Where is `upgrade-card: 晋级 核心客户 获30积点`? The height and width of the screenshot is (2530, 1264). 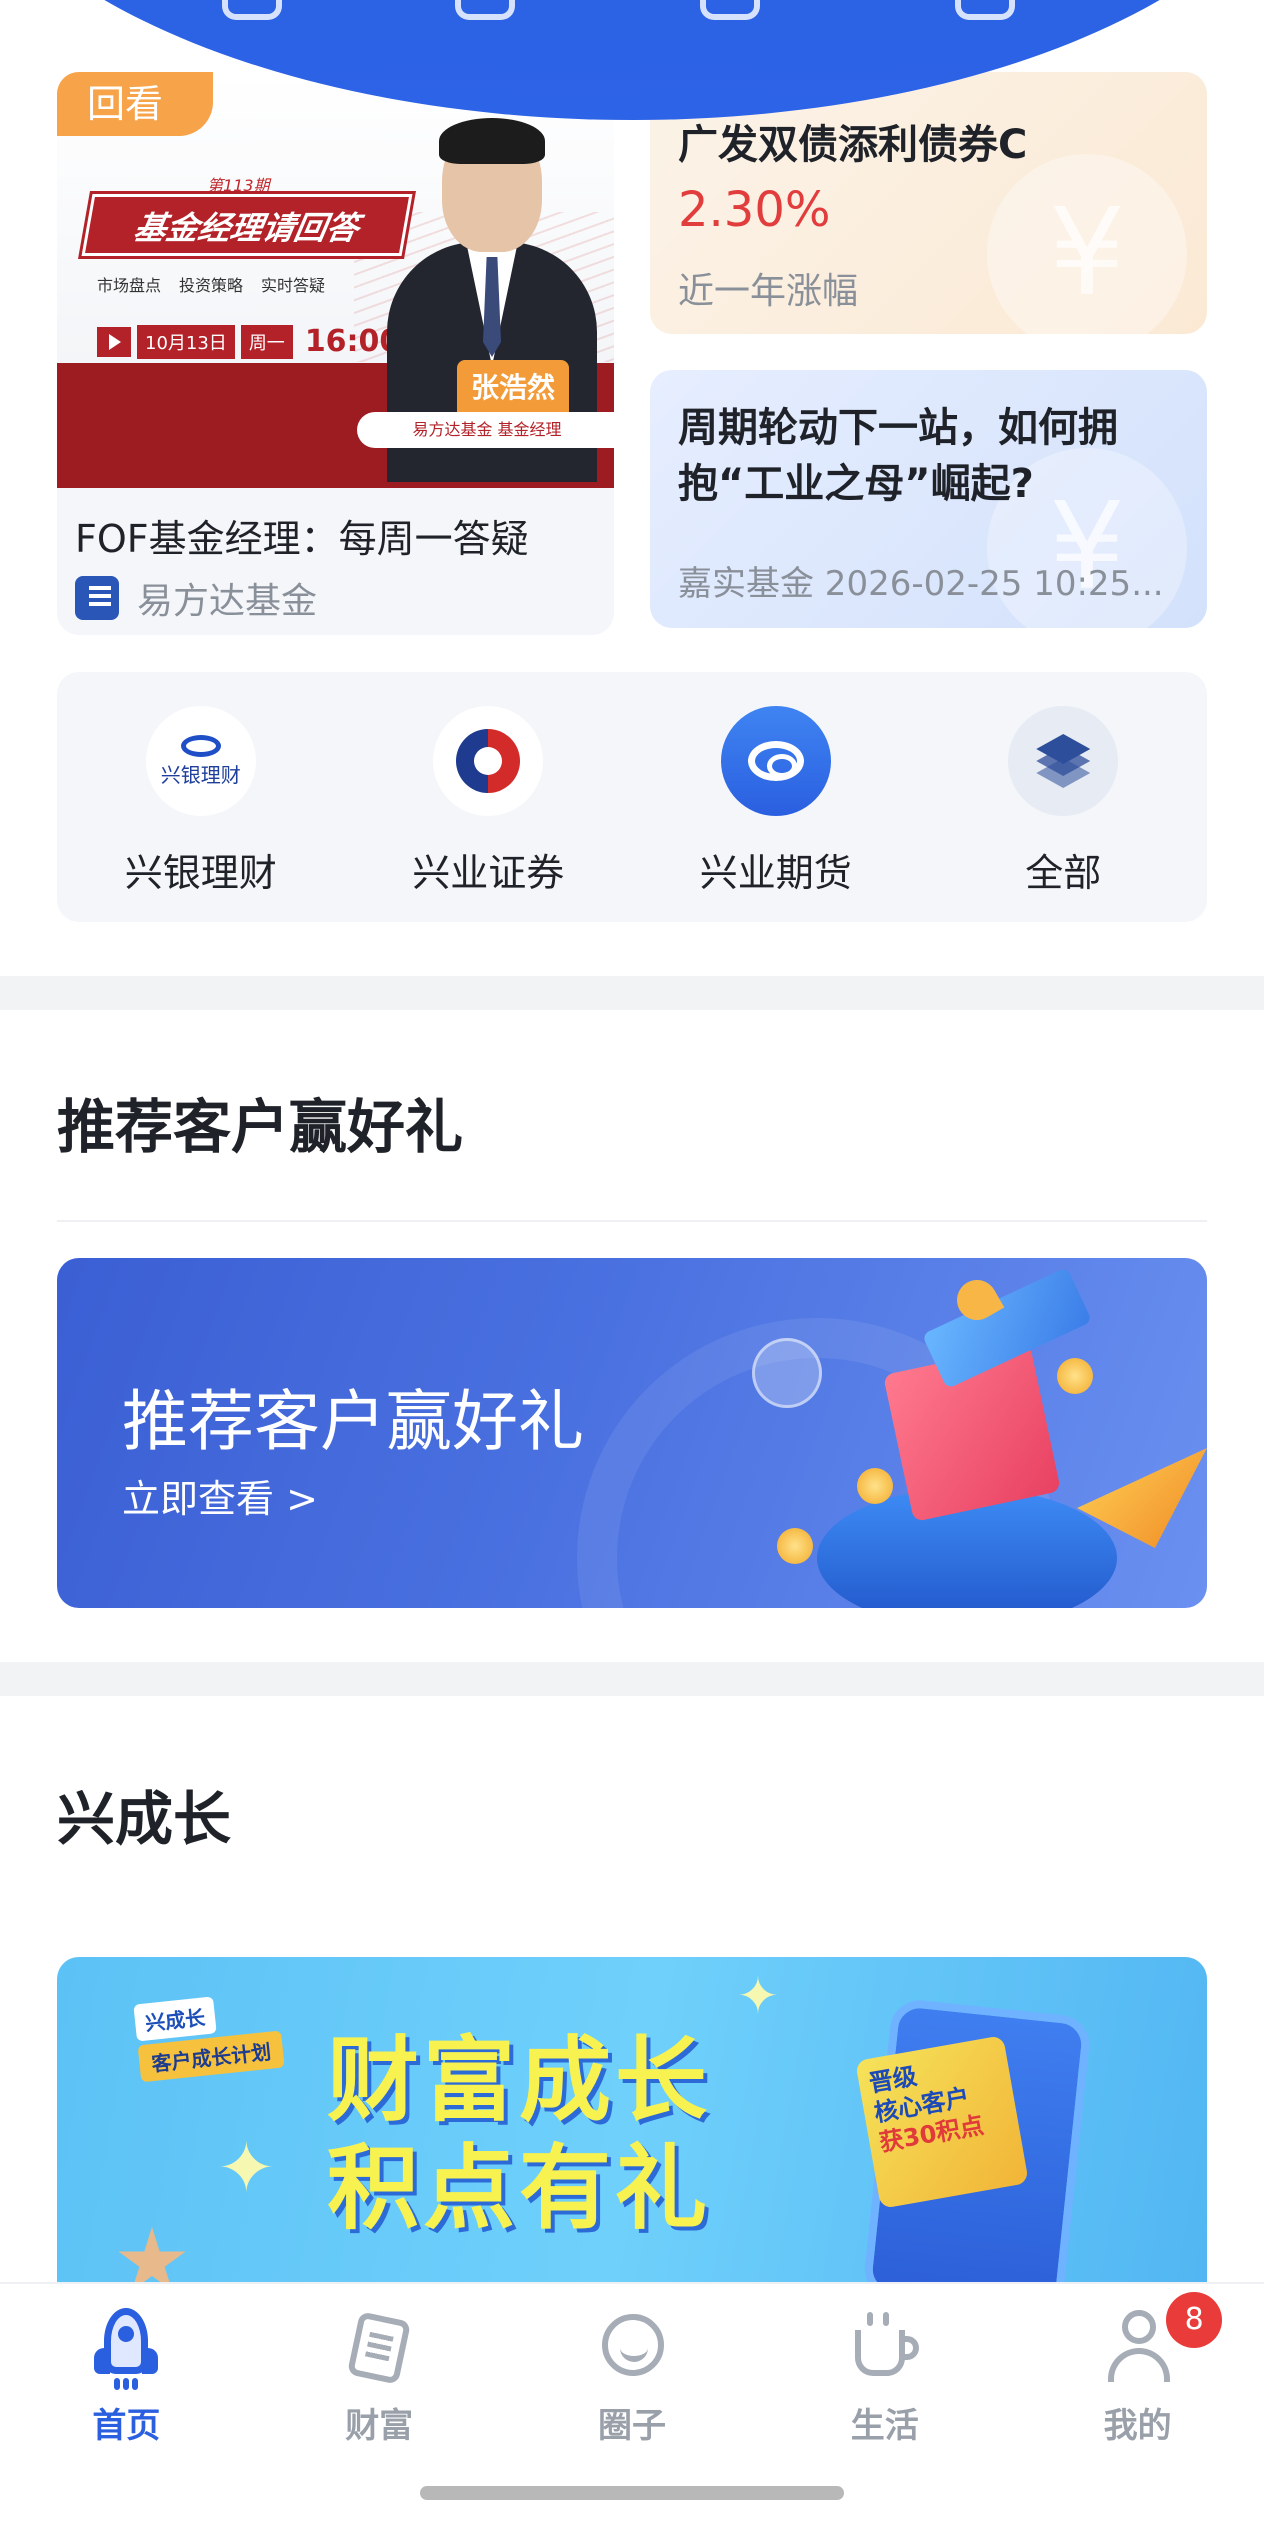
upgrade-card: 晋级 核心客户 获30积点 is located at coordinates (942, 2122).